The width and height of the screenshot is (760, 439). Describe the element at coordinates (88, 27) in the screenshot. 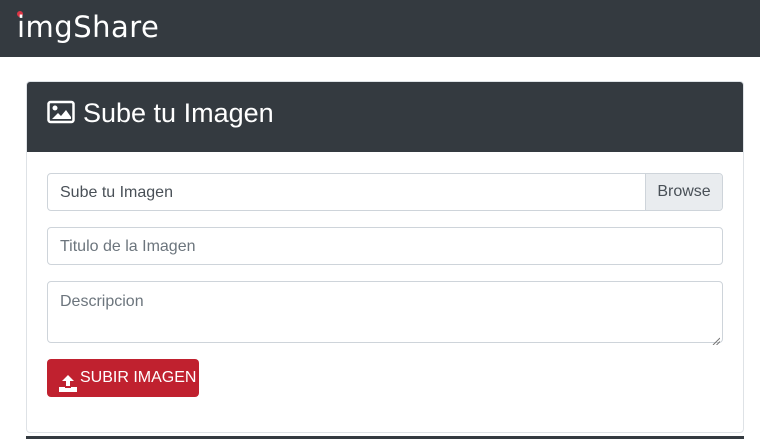

I see `brand-logo: imgShare` at that location.